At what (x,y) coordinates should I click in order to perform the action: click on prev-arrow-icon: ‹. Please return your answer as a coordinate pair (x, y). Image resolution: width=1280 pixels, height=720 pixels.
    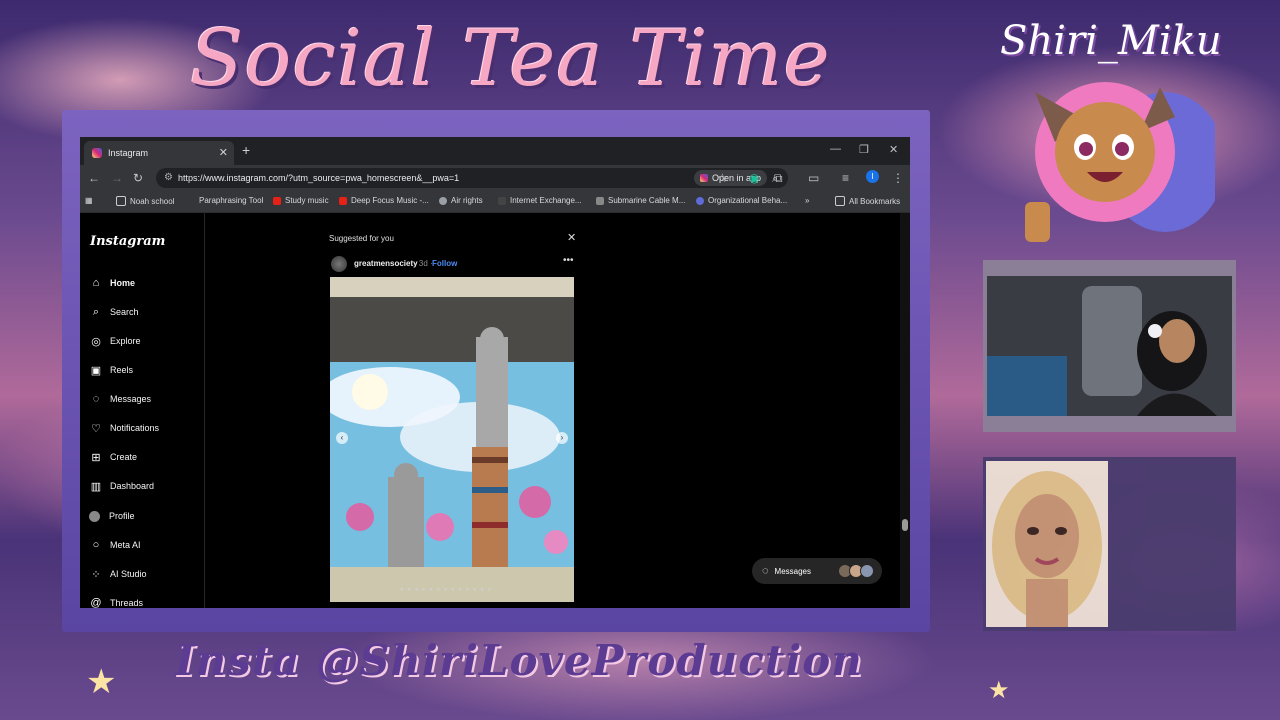
    Looking at the image, I should click on (342, 438).